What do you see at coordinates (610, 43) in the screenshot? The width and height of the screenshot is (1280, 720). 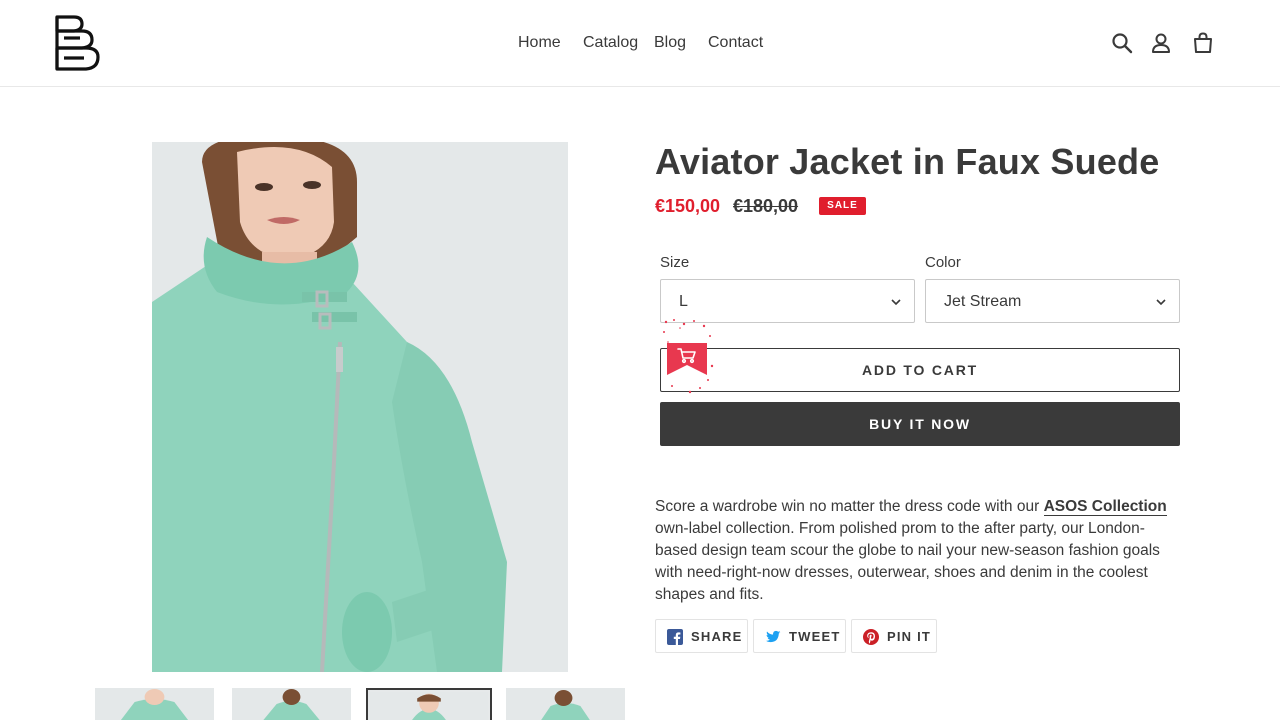 I see `nav-catalog: Catalog` at bounding box center [610, 43].